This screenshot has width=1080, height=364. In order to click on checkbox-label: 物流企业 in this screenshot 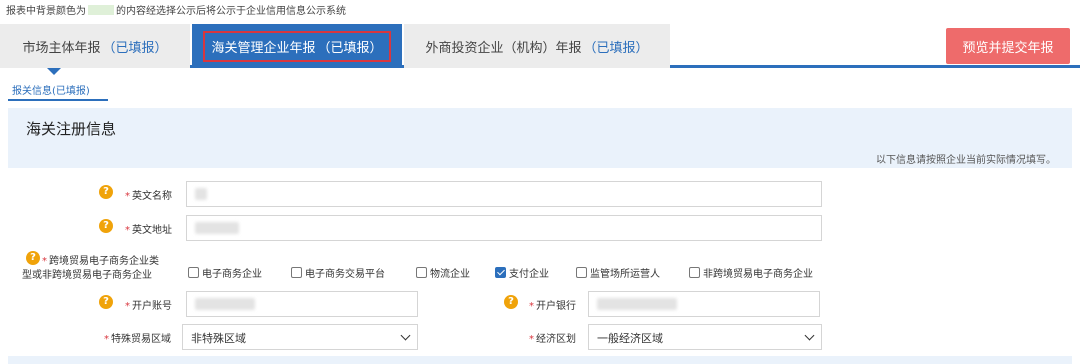, I will do `click(450, 274)`.